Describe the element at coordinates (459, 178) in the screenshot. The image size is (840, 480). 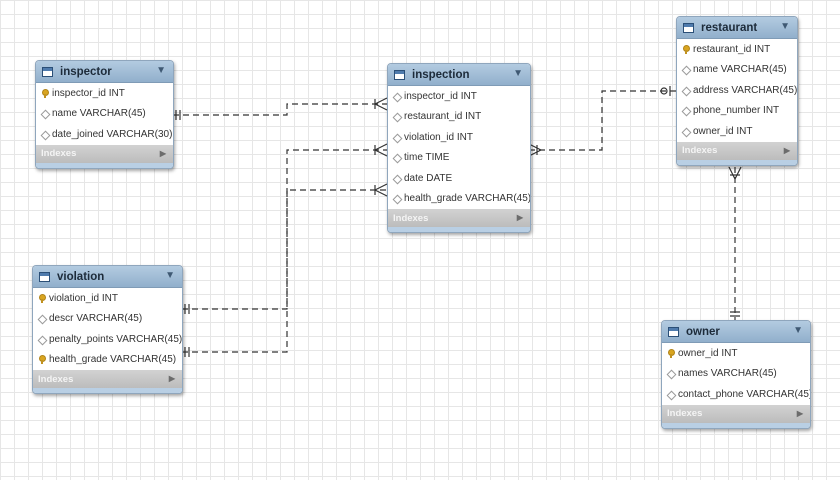
I see `column-row: date DATE` at that location.